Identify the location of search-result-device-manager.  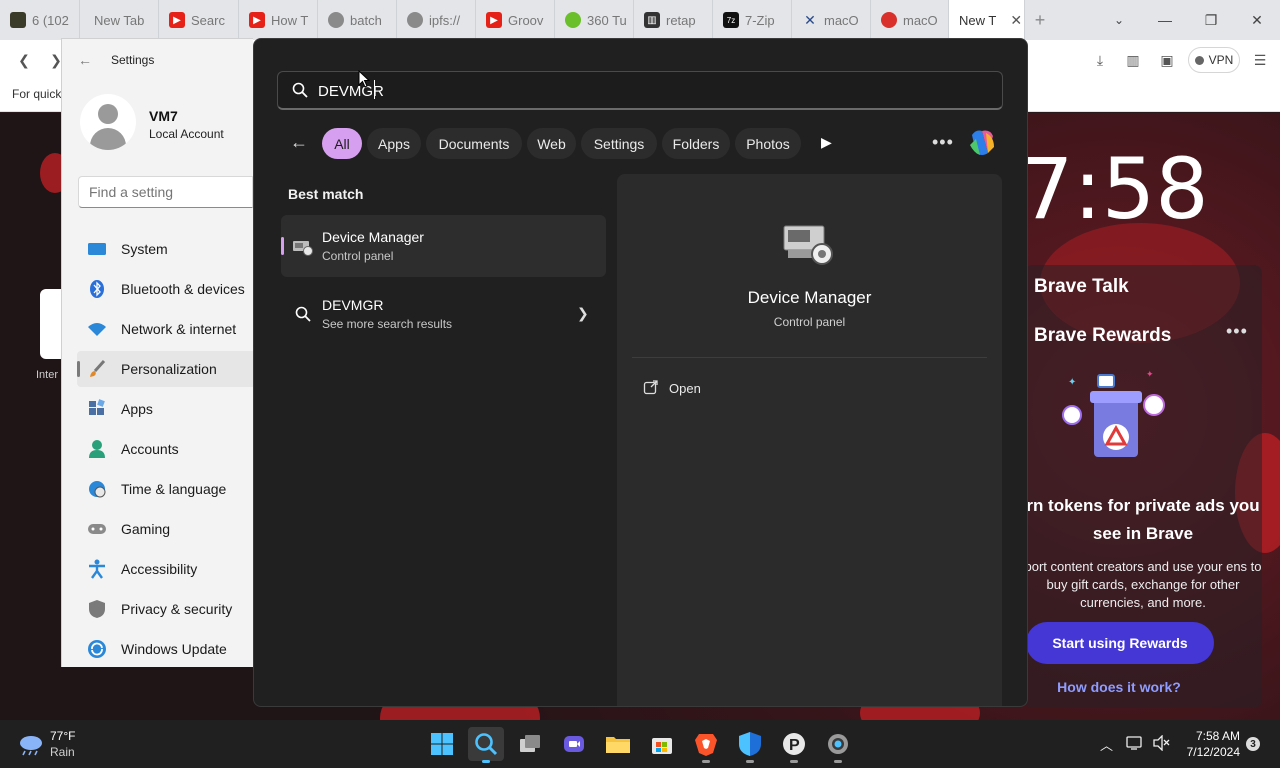
(443, 246).